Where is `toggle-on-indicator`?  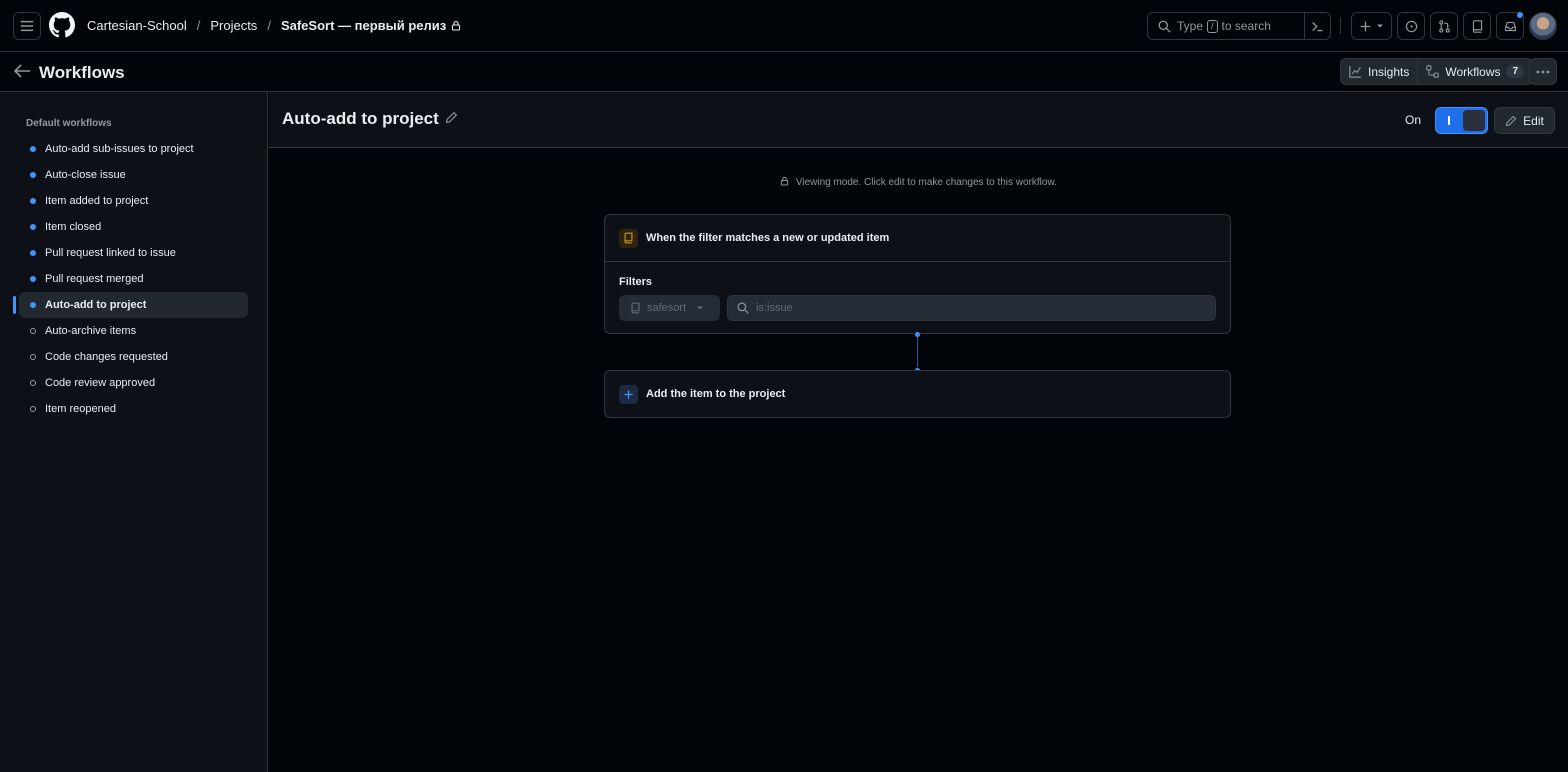 toggle-on-indicator is located at coordinates (1449, 120).